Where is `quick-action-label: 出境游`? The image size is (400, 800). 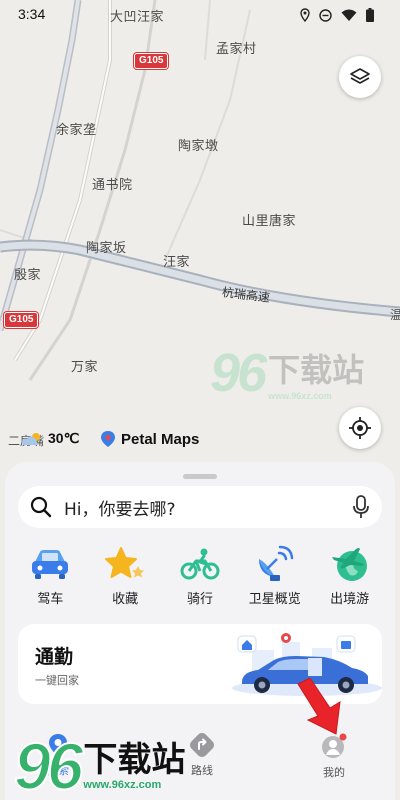
quick-action-label: 出境游 is located at coordinates (350, 599).